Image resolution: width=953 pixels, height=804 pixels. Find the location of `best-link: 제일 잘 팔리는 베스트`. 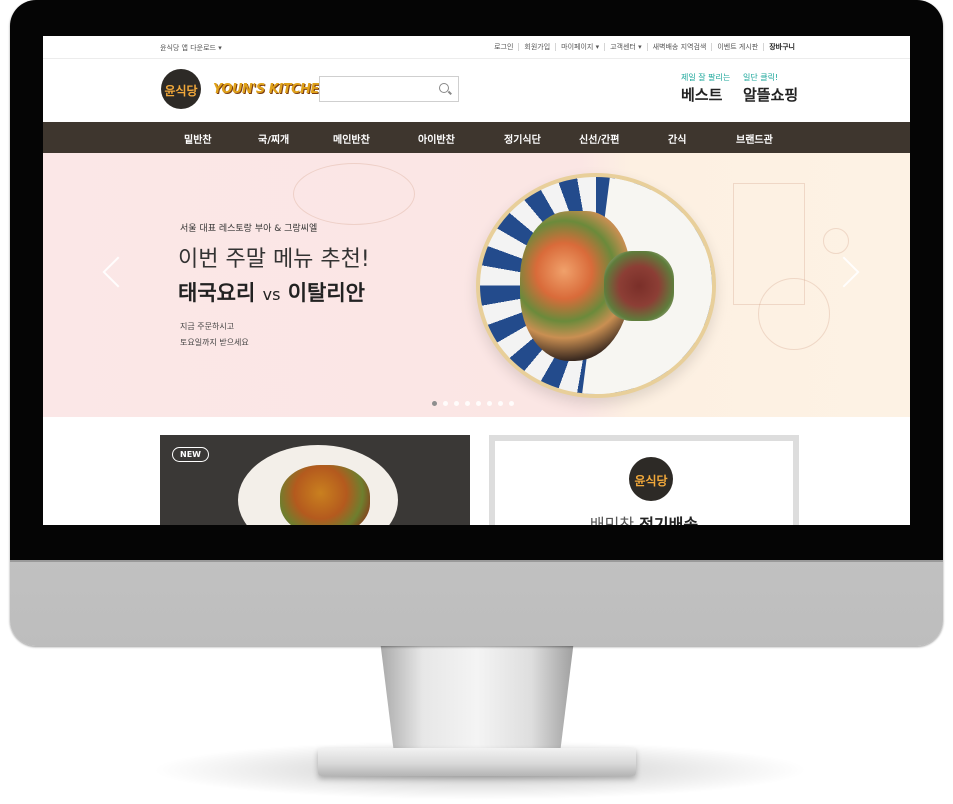

best-link: 제일 잘 팔리는 베스트 is located at coordinates (705, 88).